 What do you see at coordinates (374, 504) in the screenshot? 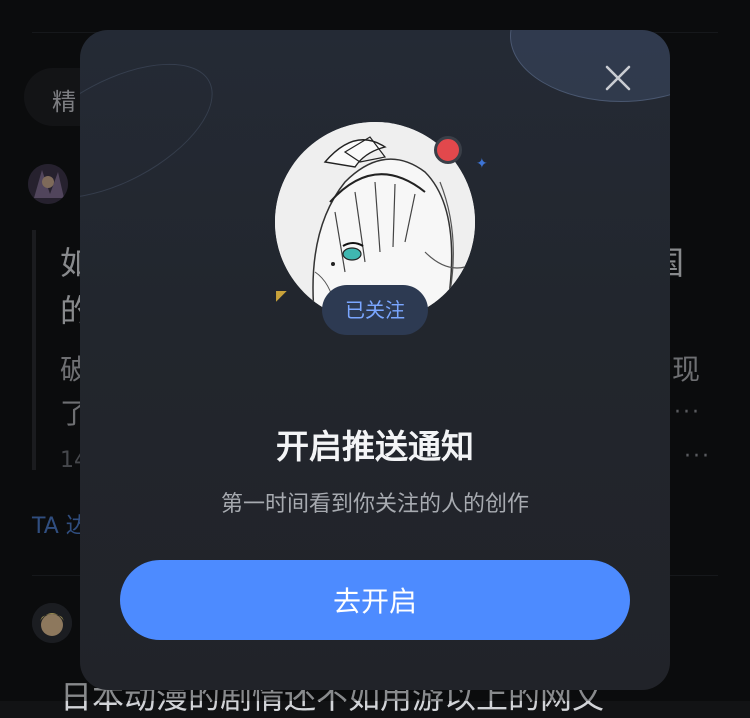
I see `dialog-subtitle: 第一时间看到你关注的人的创作` at bounding box center [374, 504].